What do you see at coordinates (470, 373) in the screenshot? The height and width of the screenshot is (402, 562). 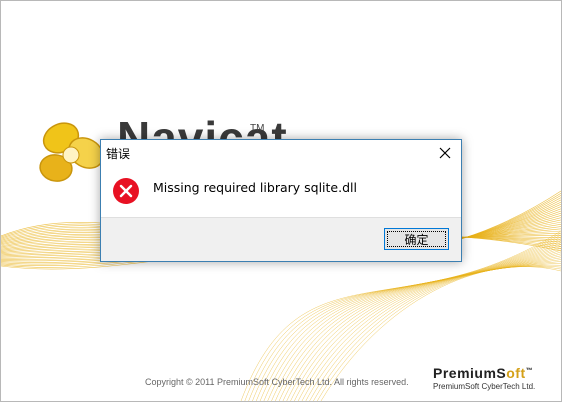 I see `vendor-logo-premium: PremiumS` at bounding box center [470, 373].